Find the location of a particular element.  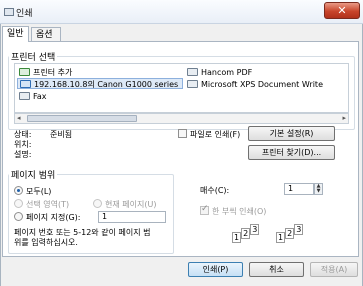

scroll-thumb is located at coordinates (82, 118).